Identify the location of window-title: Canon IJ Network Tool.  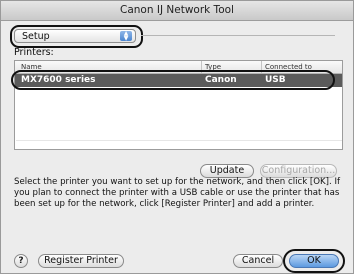
(177, 11).